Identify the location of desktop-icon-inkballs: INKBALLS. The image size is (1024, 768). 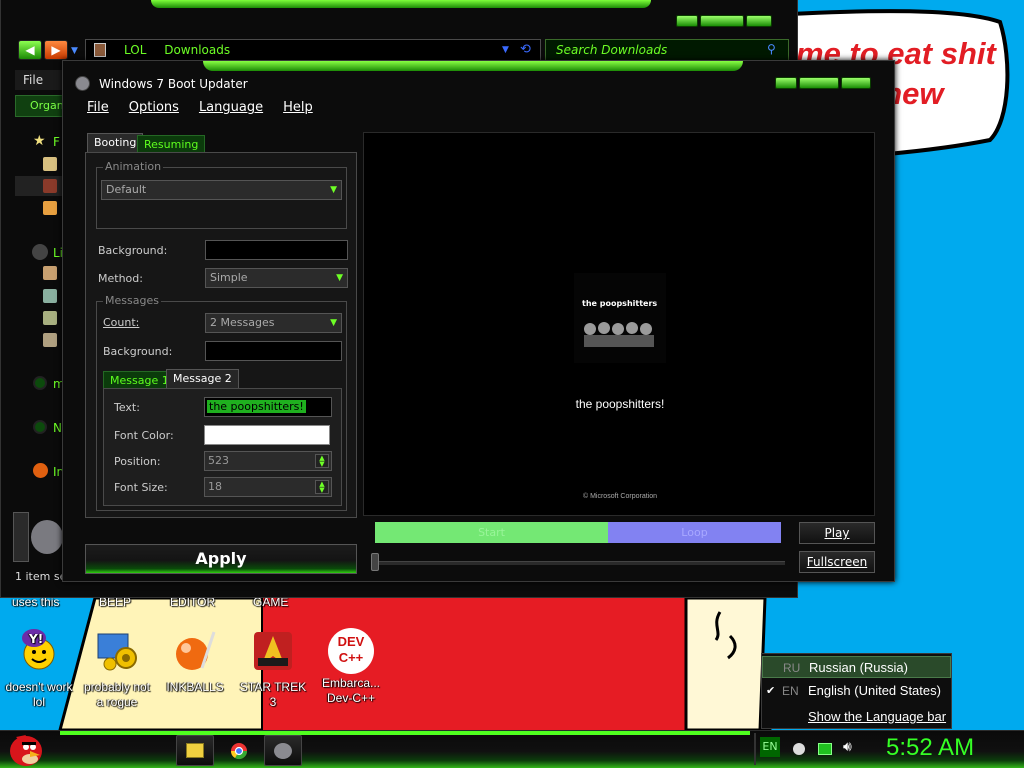
(195, 661).